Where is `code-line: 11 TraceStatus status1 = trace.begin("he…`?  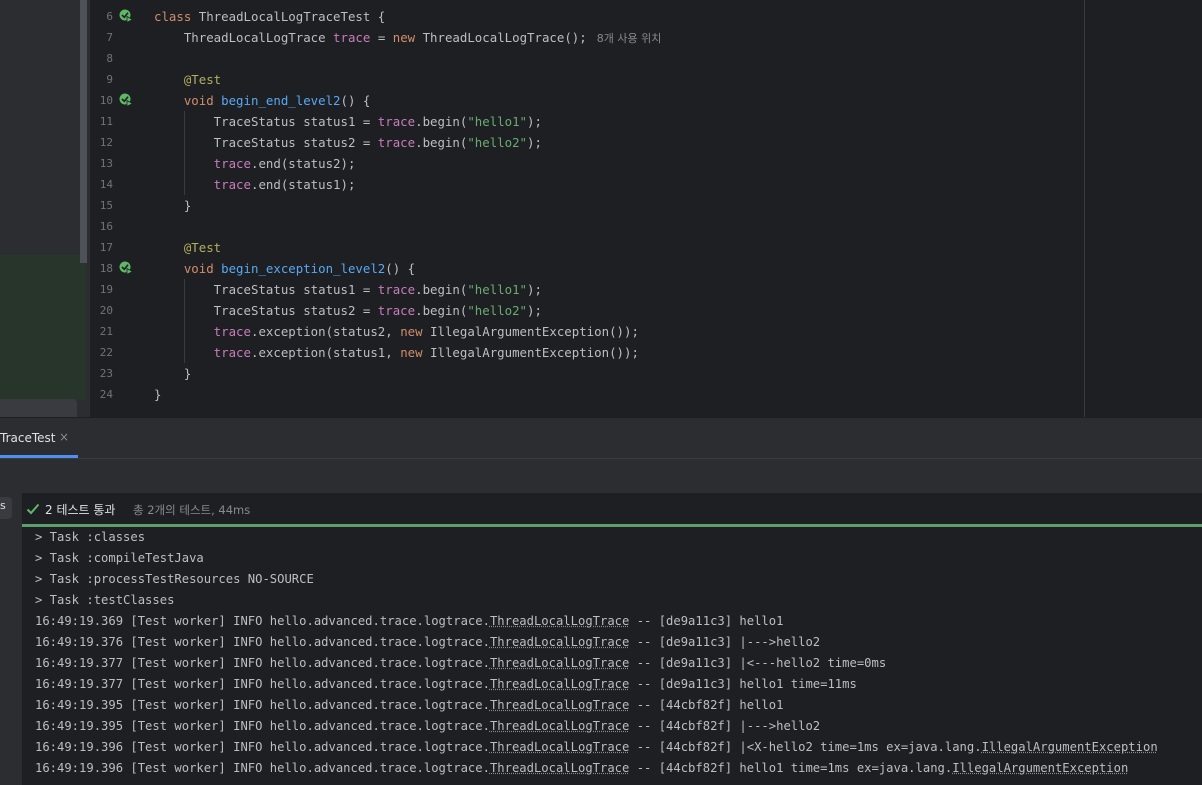 code-line: 11 TraceStatus status1 = trace.begin("he… is located at coordinates (646, 121).